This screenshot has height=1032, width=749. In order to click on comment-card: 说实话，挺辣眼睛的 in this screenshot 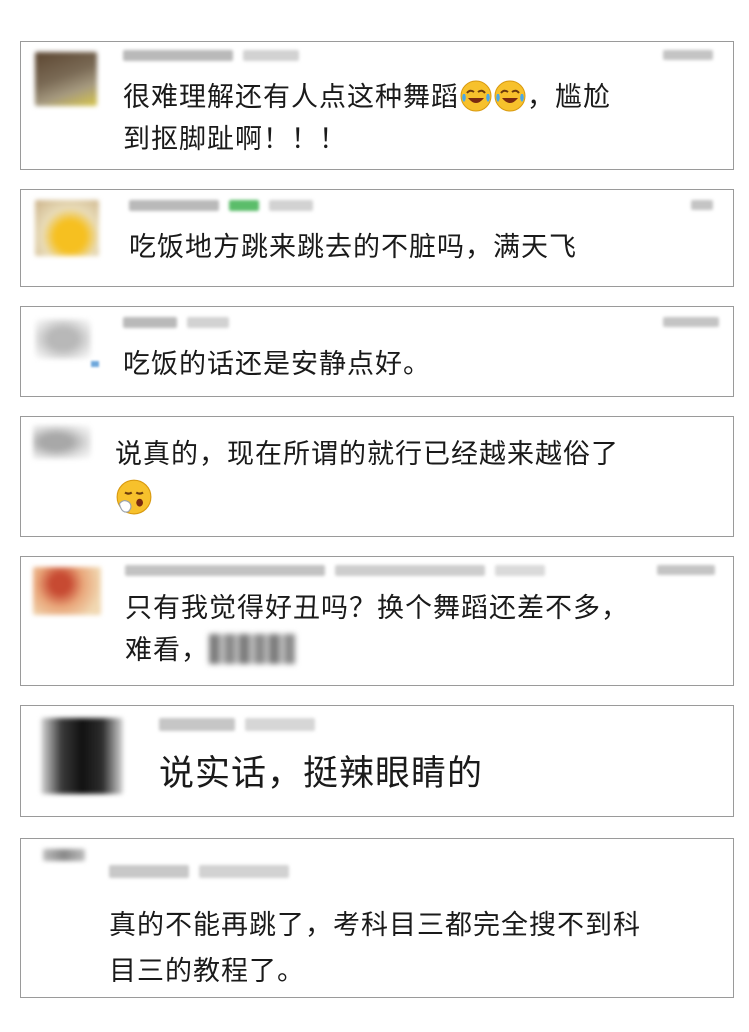, I will do `click(377, 761)`.